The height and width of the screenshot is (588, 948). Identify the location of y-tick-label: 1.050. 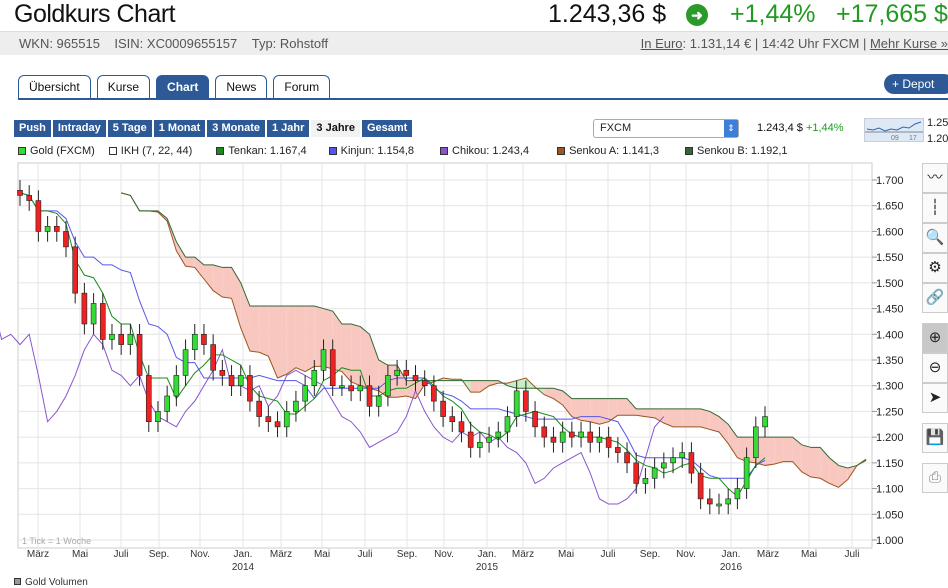
(890, 515).